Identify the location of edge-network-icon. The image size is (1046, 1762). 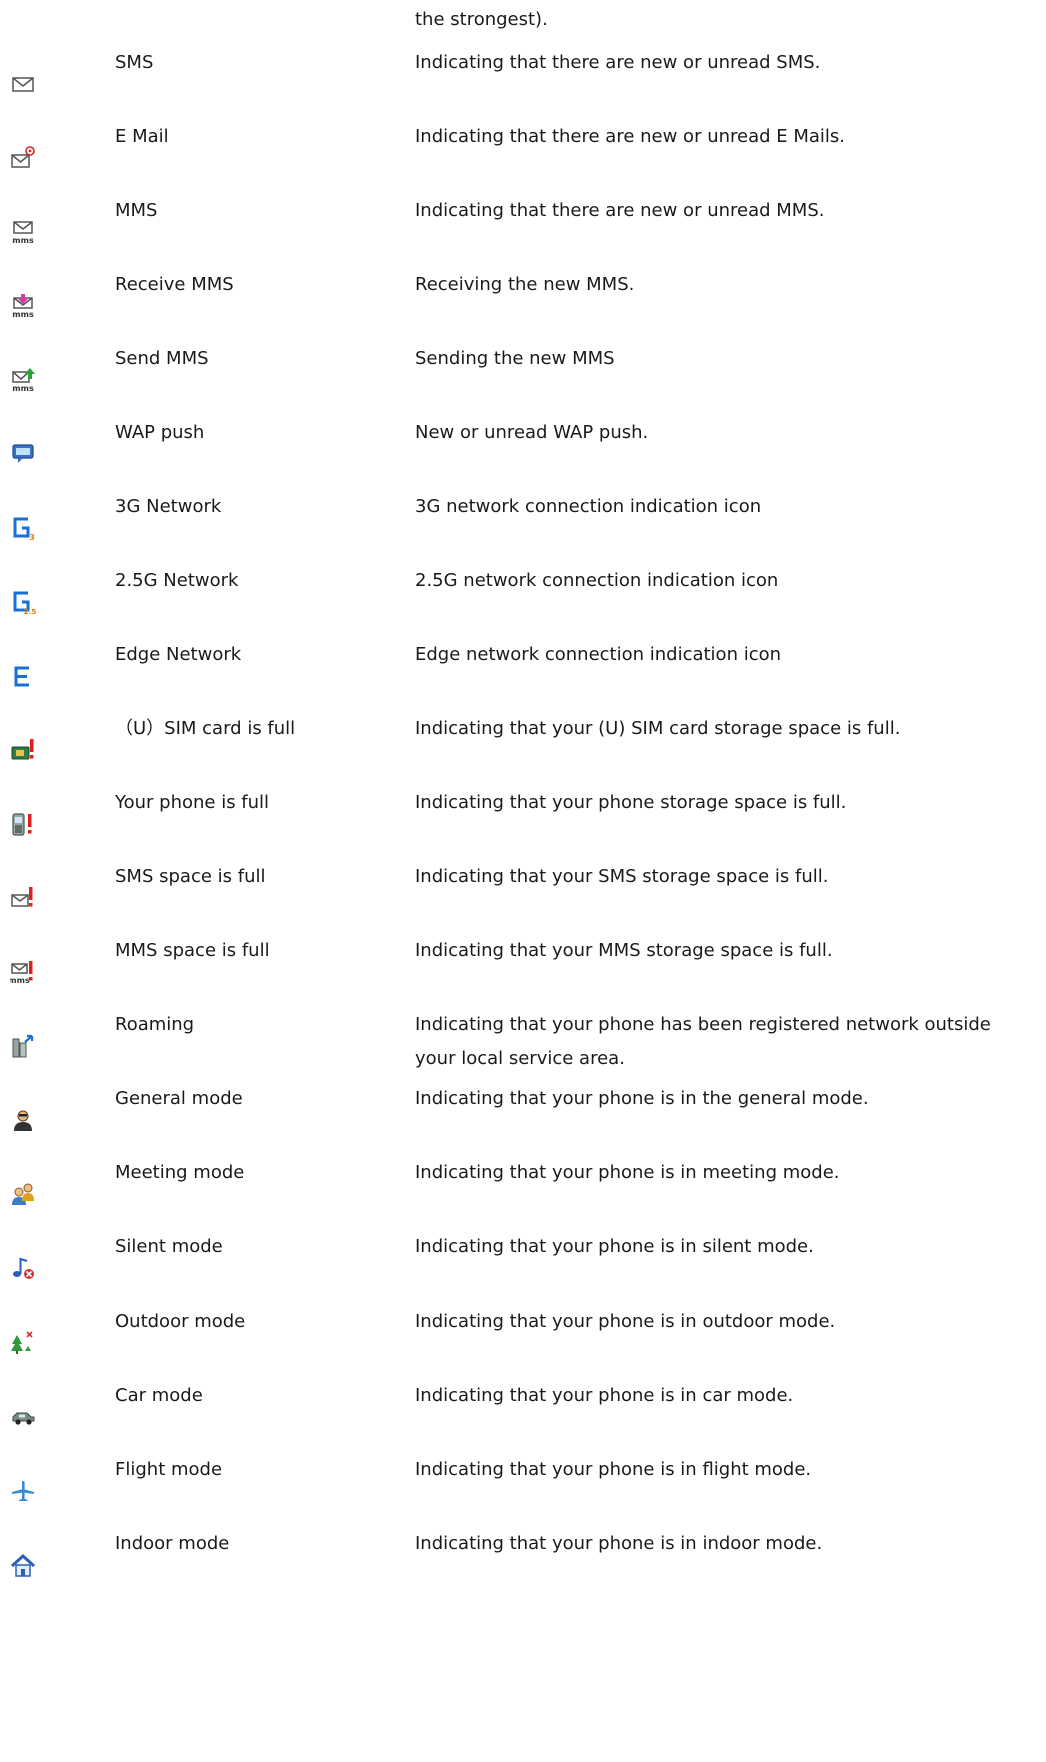
(23, 676).